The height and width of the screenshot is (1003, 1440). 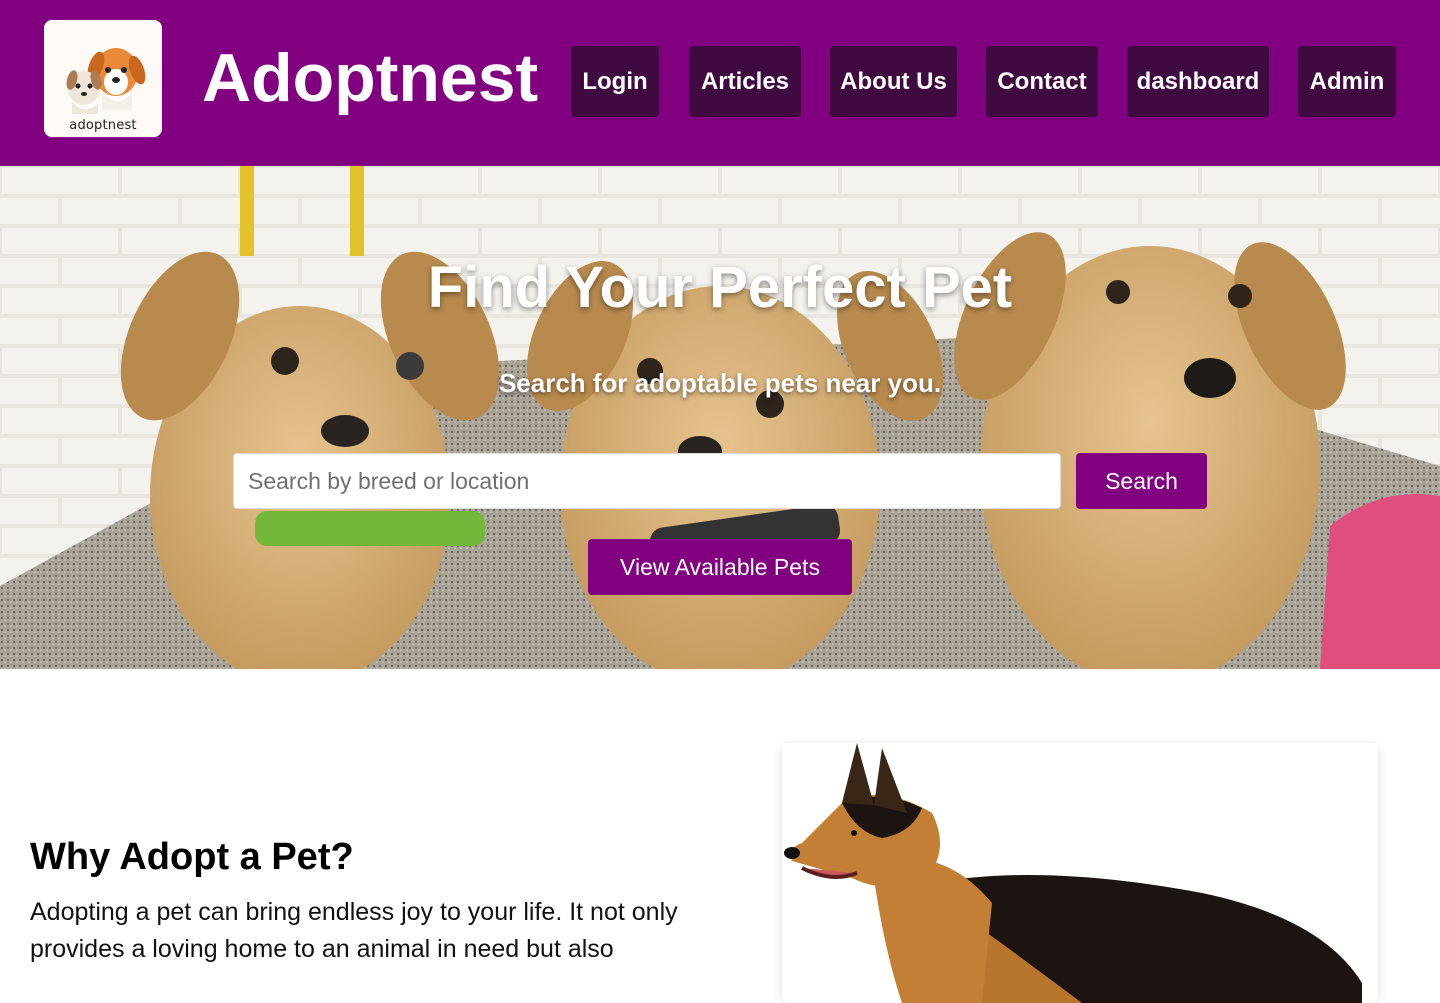 I want to click on nav-contact-button: Contact, so click(x=1042, y=81).